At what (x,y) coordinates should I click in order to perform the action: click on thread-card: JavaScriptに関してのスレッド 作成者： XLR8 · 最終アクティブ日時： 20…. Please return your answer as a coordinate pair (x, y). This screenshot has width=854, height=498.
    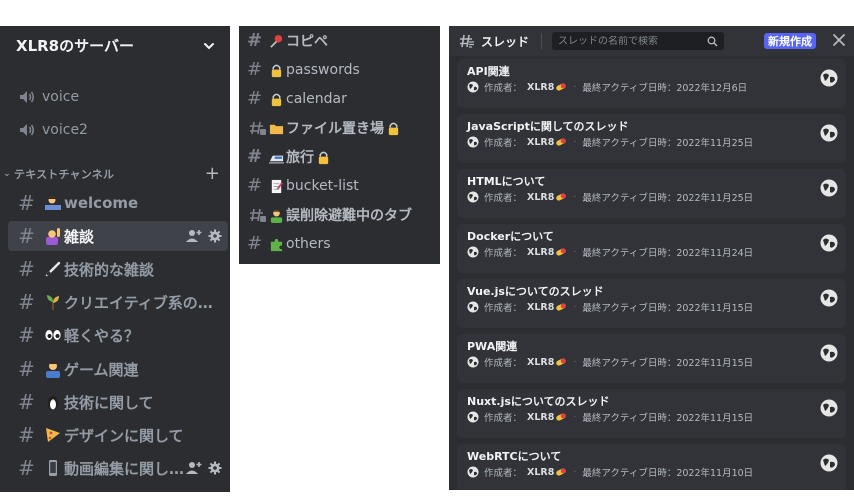
    Looking at the image, I should click on (651, 138).